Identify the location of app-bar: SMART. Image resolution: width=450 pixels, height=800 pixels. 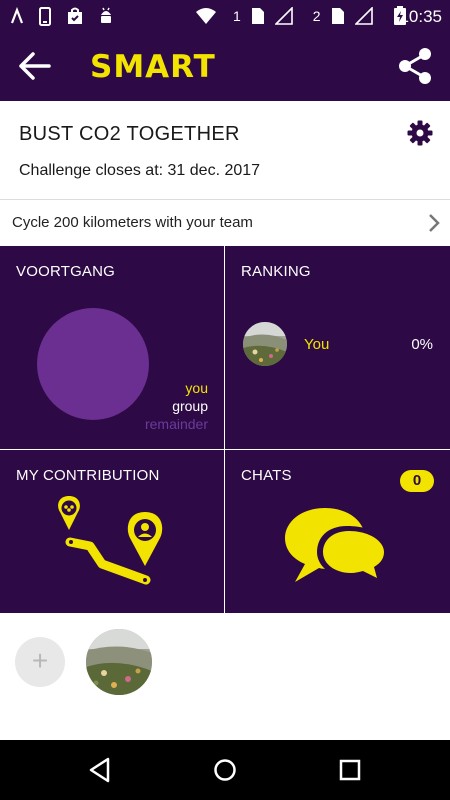
(225, 67).